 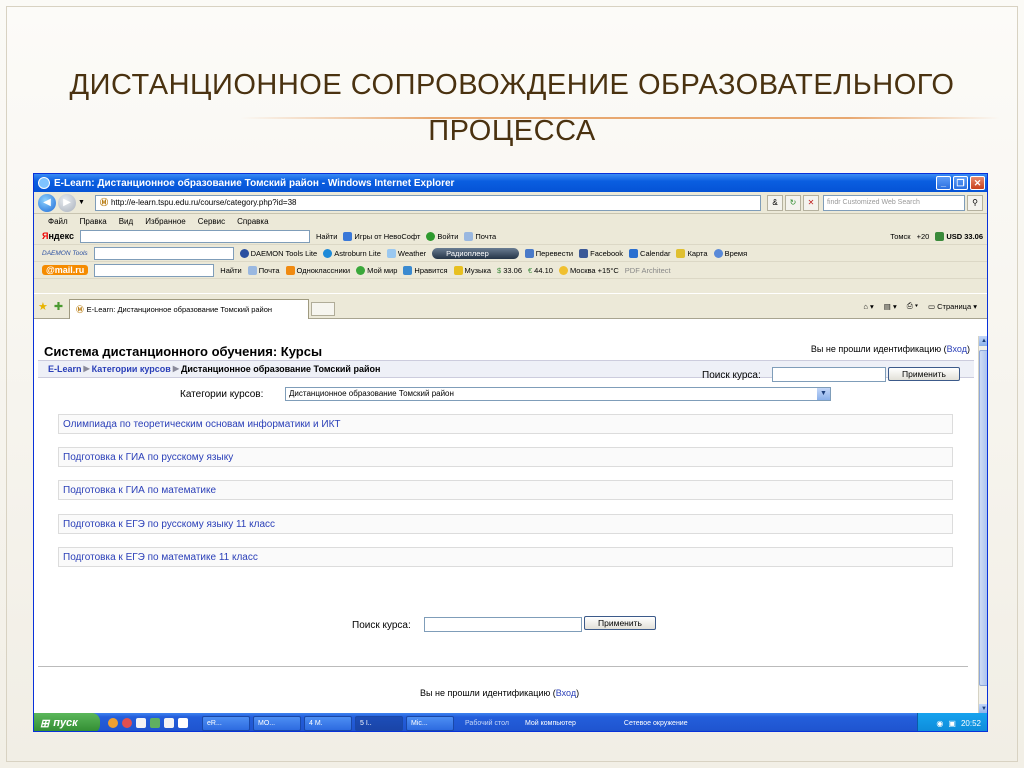 What do you see at coordinates (975, 202) in the screenshot?
I see `search-icon: ⚲` at bounding box center [975, 202].